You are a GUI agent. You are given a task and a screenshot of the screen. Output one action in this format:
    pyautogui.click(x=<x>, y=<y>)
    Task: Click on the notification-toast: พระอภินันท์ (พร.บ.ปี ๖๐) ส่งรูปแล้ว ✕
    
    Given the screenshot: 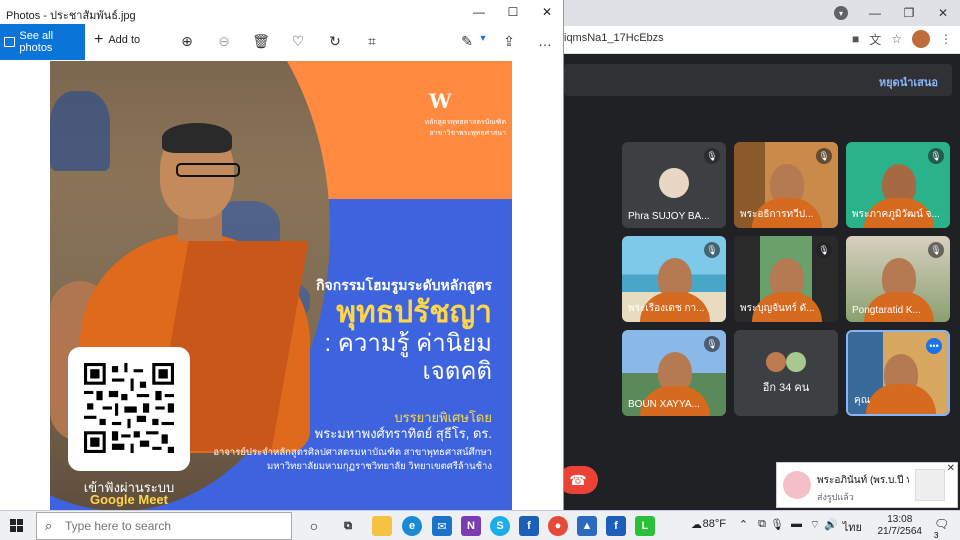 What is the action you would take?
    pyautogui.click(x=867, y=485)
    